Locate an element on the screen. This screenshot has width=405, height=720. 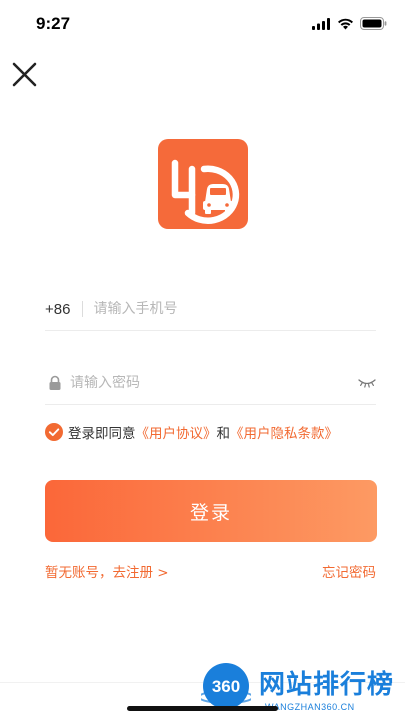
country-code-selector: +86 is located at coordinates (57, 309).